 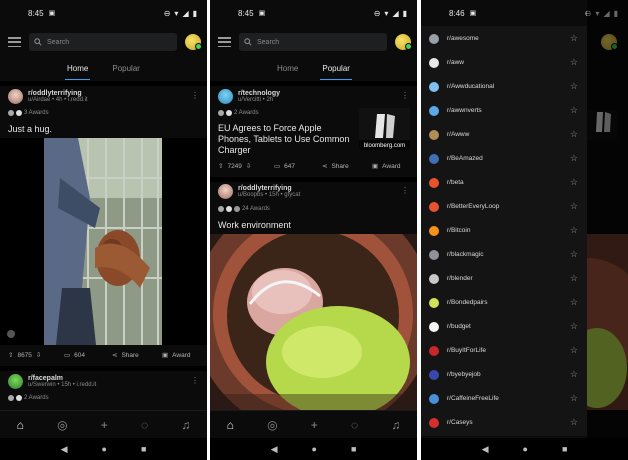 What do you see at coordinates (504, 182) in the screenshot?
I see `drawer-item: r/beta ☆` at bounding box center [504, 182].